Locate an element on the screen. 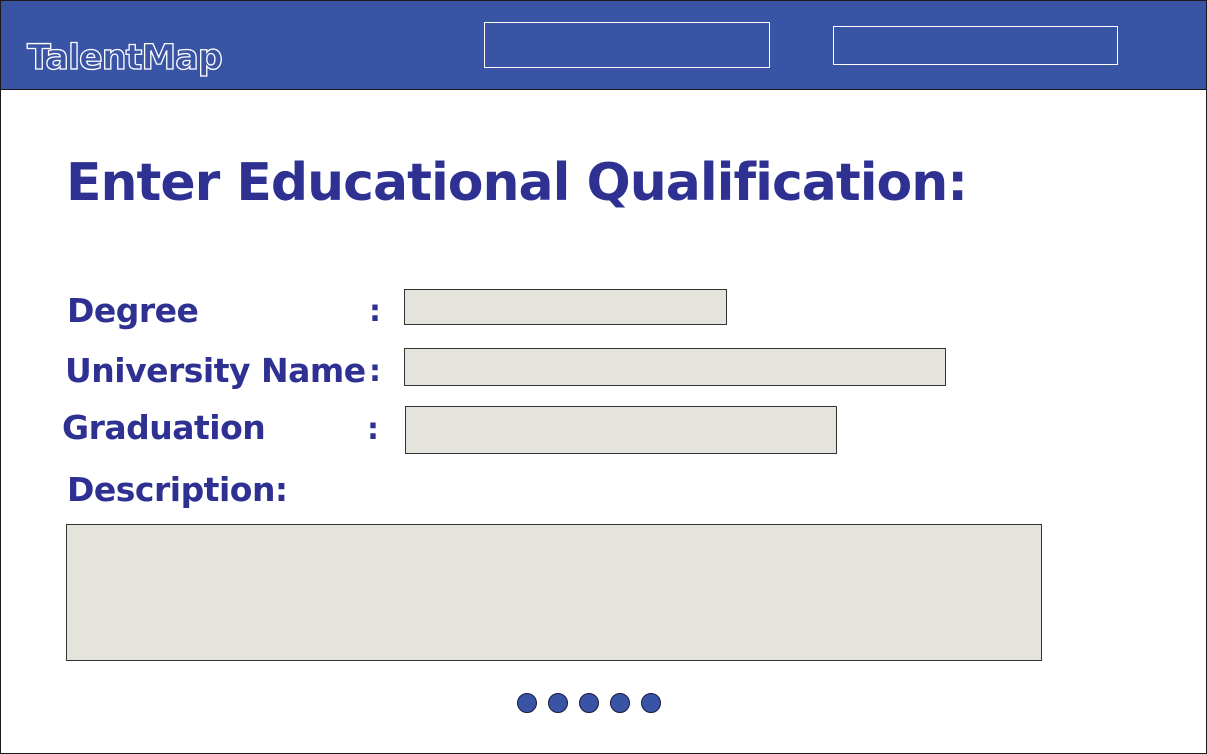 The image size is (1207, 754). page-title: Enter Educational Qualification: is located at coordinates (517, 183).